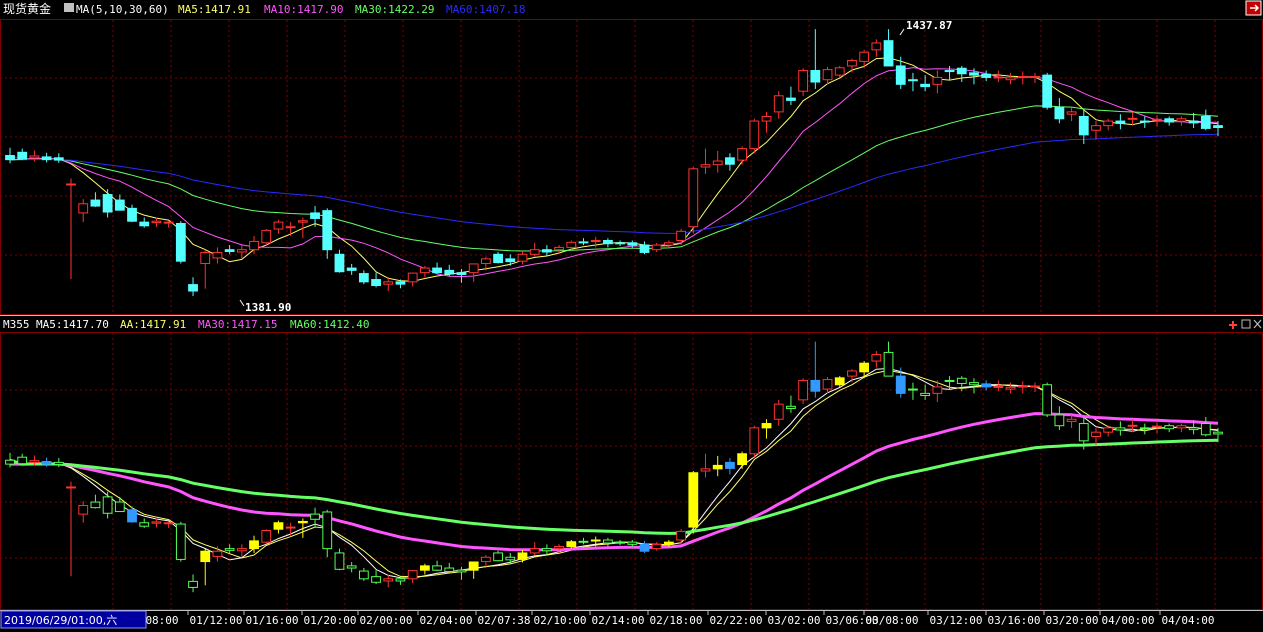  I want to click on time-label: 04/04:00, so click(1188, 620).